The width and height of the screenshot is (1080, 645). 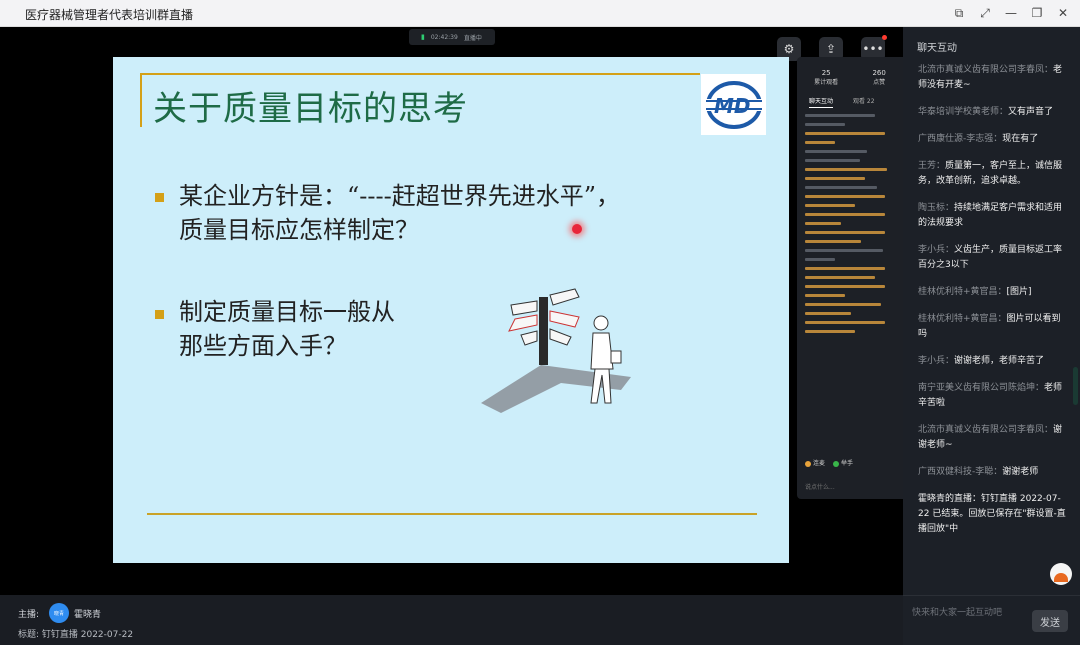 What do you see at coordinates (540, 13) in the screenshot?
I see `title-bar: 医疗器械管理者代表培训群直播 ⧉ ⤢ — ❐ ✕` at bounding box center [540, 13].